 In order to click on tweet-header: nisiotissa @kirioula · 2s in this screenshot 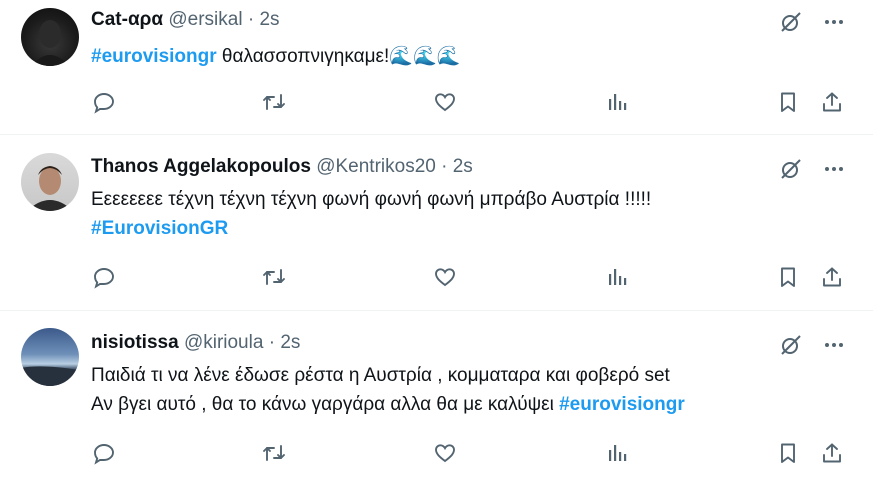, I will do `click(195, 343)`.